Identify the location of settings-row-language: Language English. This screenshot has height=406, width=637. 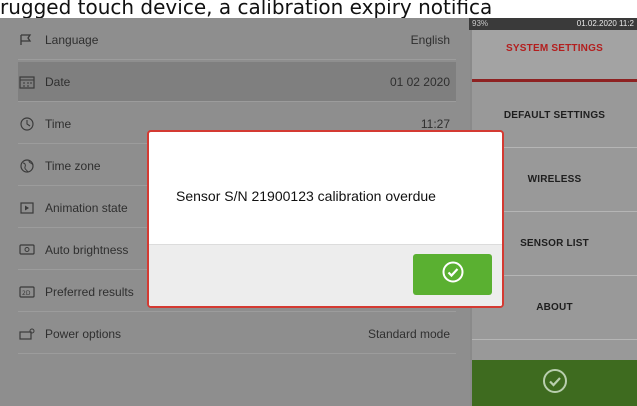
(237, 40).